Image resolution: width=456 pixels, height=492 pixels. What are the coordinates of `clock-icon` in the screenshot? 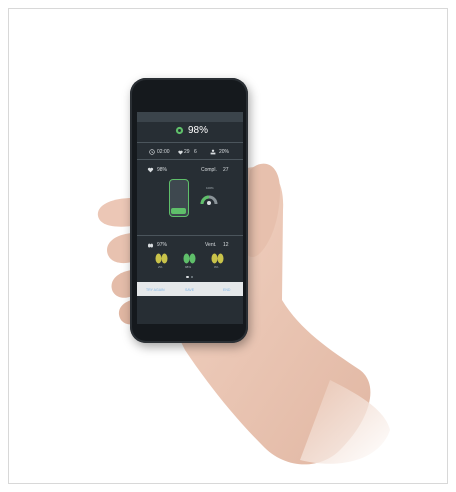 It's located at (152, 152).